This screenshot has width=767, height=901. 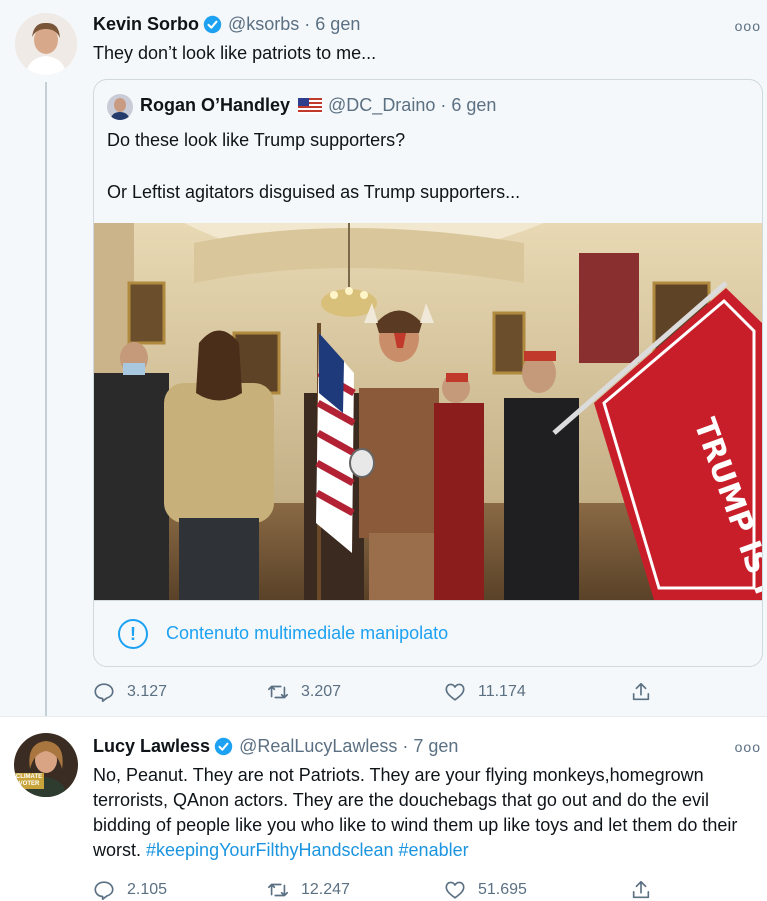 I want to click on thread-line, so click(x=46, y=399).